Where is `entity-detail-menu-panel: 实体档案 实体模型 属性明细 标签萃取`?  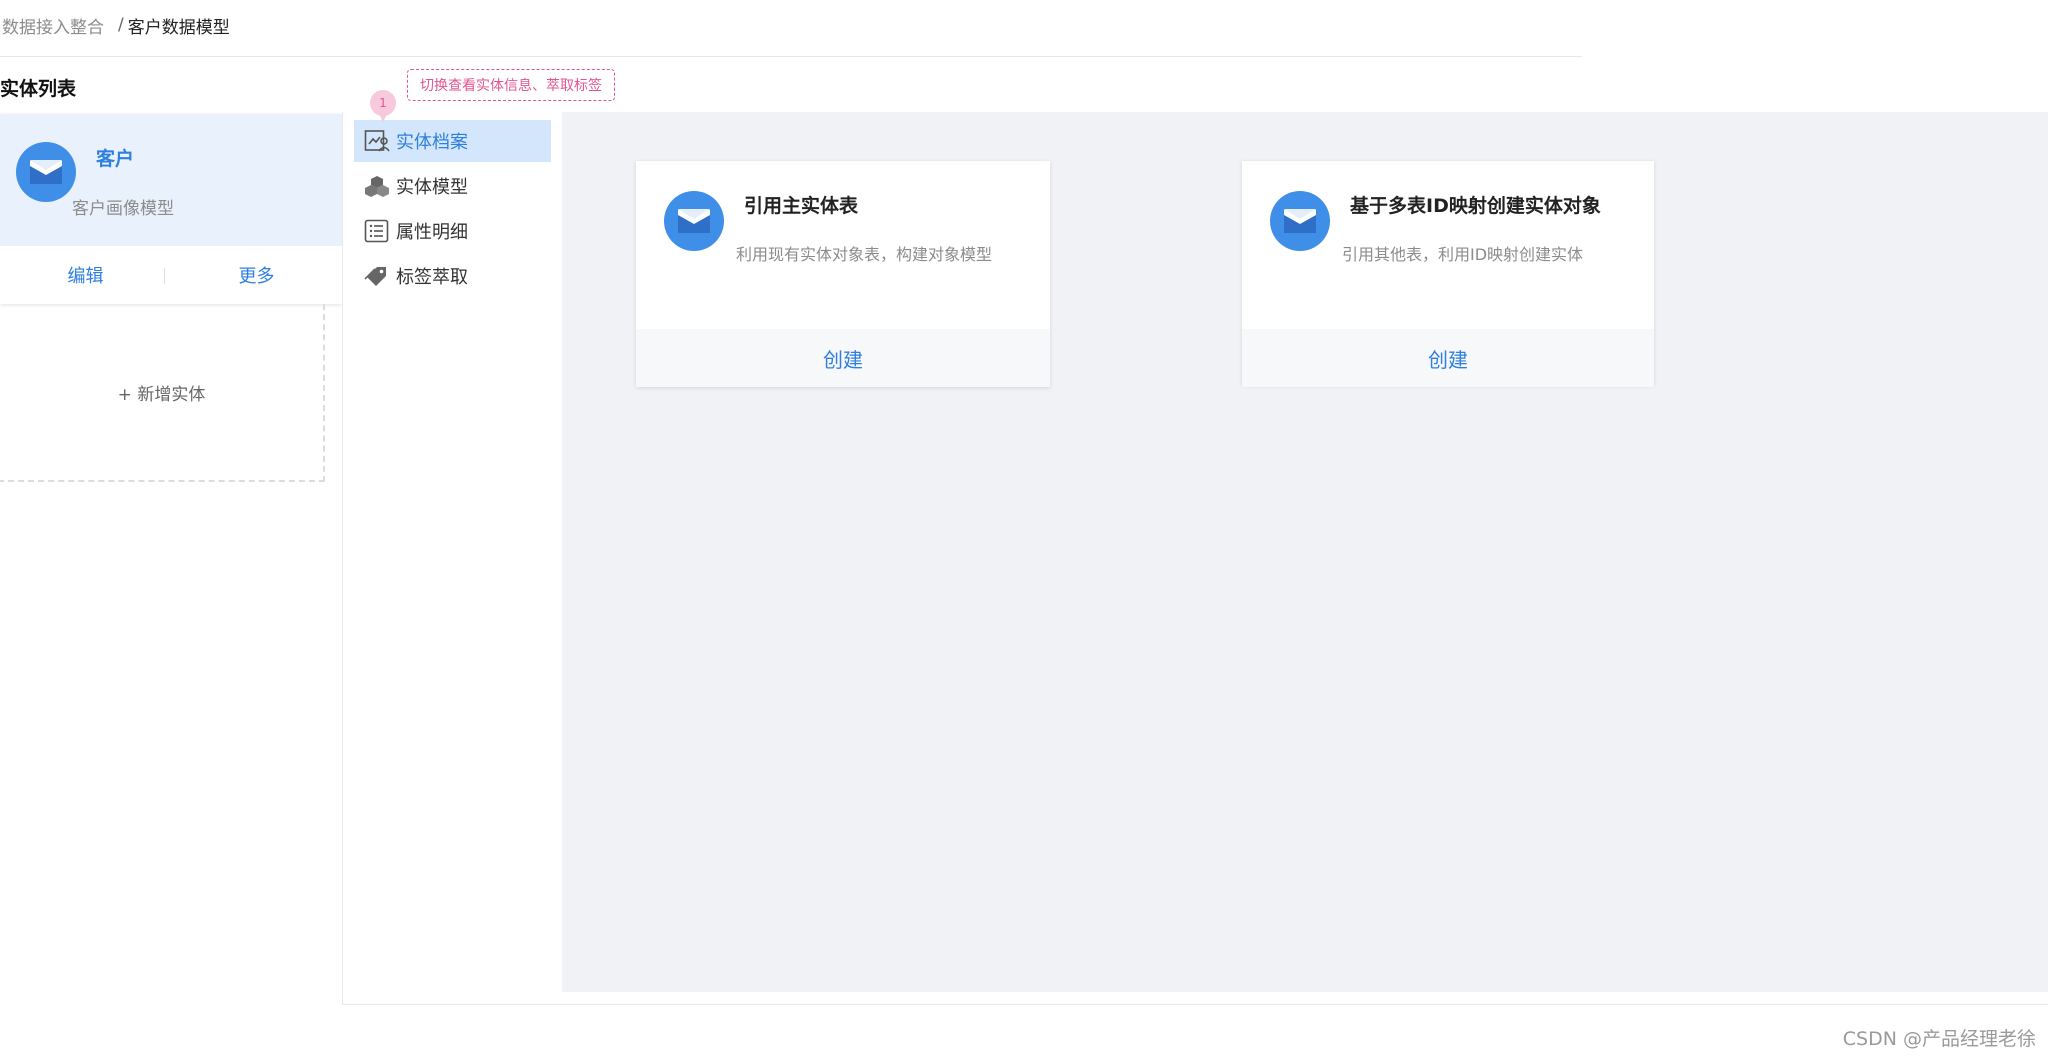
entity-detail-menu-panel: 实体档案 实体模型 属性明细 标签萃取 is located at coordinates (452, 558).